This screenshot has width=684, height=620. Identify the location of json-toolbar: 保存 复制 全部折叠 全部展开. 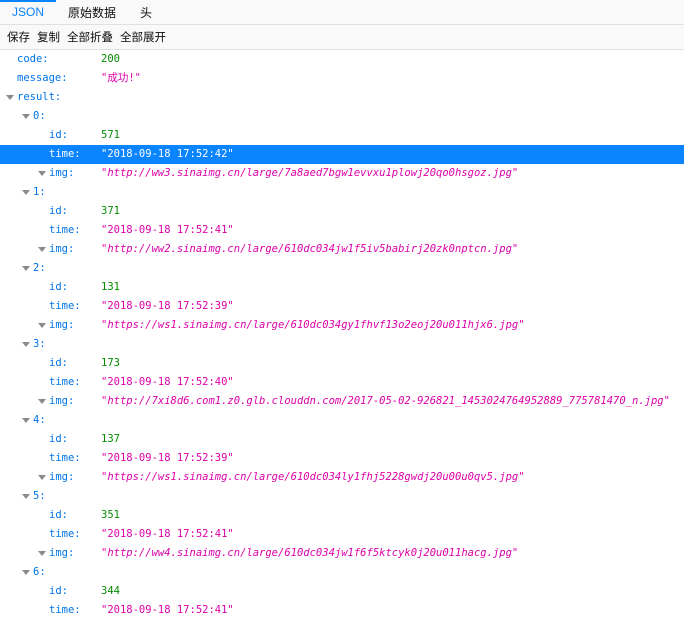
(342, 37).